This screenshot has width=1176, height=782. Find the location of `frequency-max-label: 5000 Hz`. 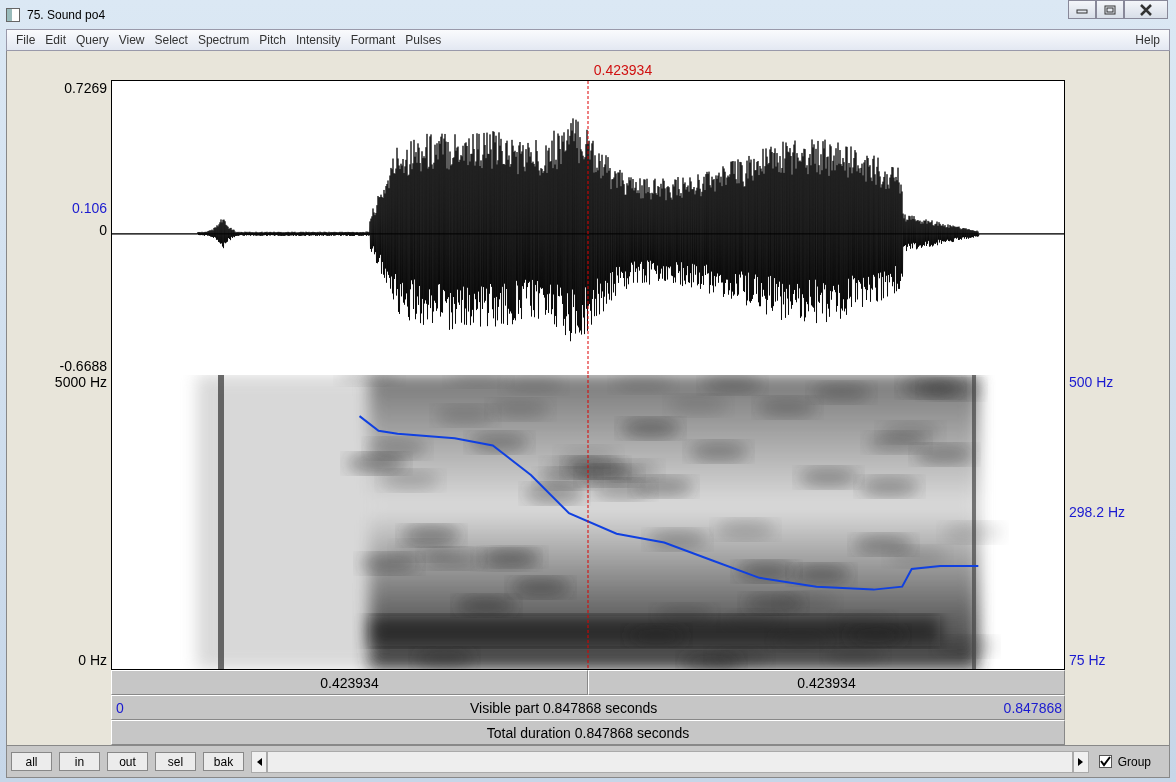

frequency-max-label: 5000 Hz is located at coordinates (80, 382).